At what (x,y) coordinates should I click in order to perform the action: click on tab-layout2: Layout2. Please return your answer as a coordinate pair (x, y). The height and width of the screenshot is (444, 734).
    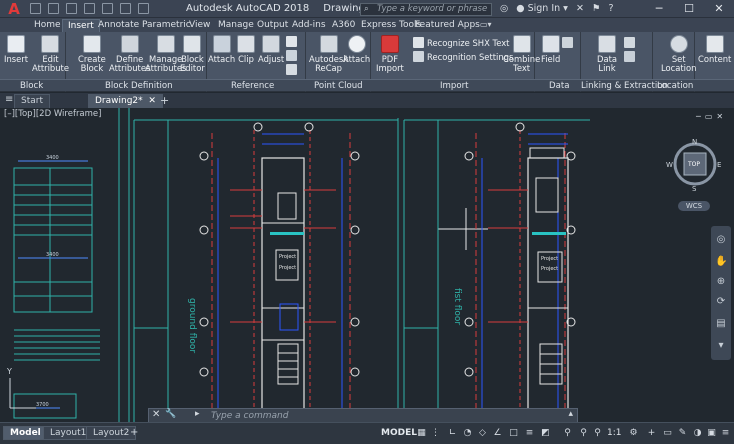
    Looking at the image, I should click on (111, 433).